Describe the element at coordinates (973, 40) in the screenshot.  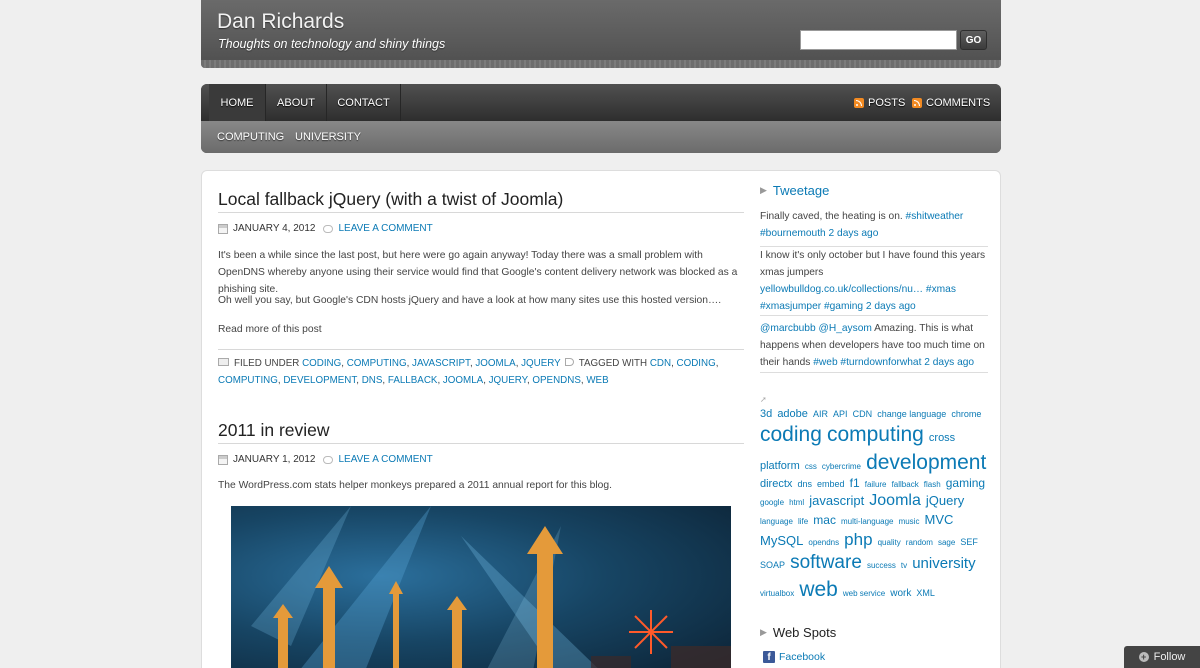
I see `search-go-button: GO` at that location.